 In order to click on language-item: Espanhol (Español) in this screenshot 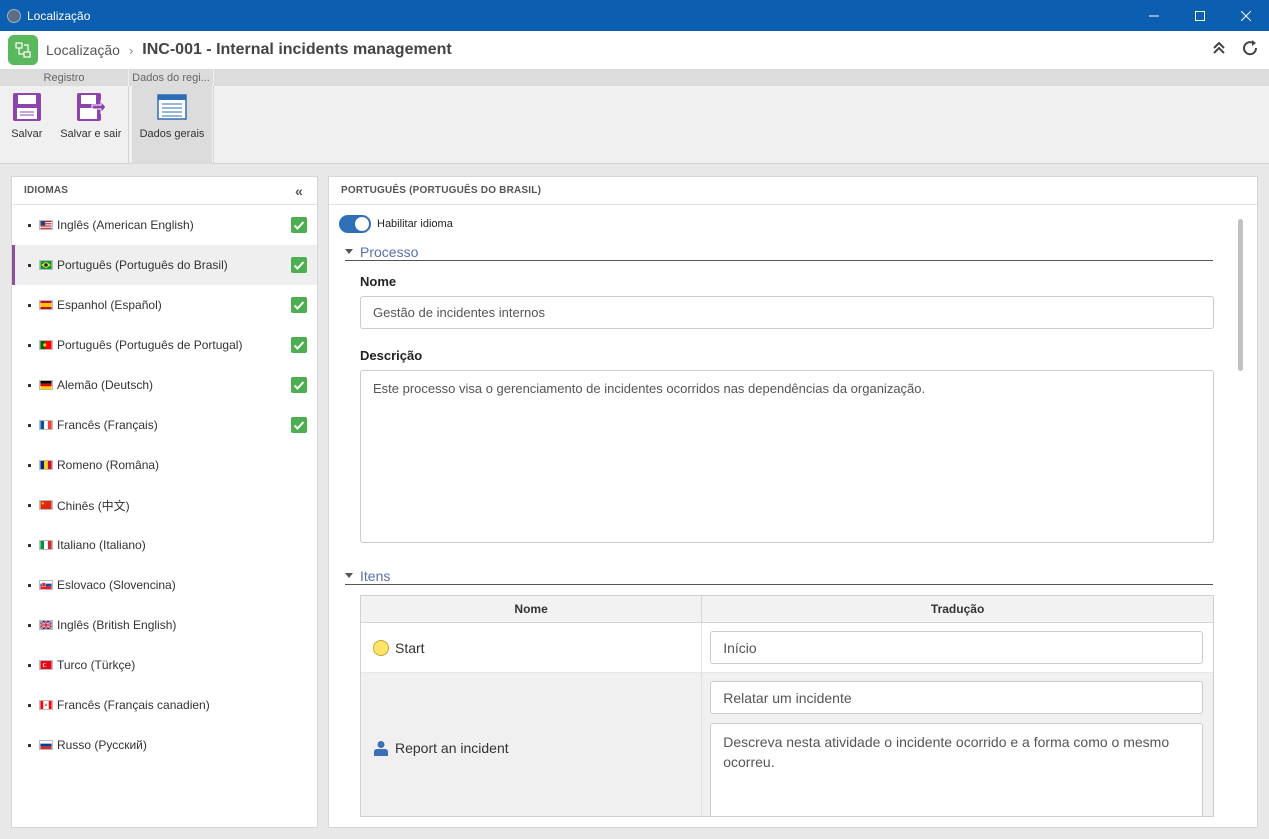, I will do `click(164, 305)`.